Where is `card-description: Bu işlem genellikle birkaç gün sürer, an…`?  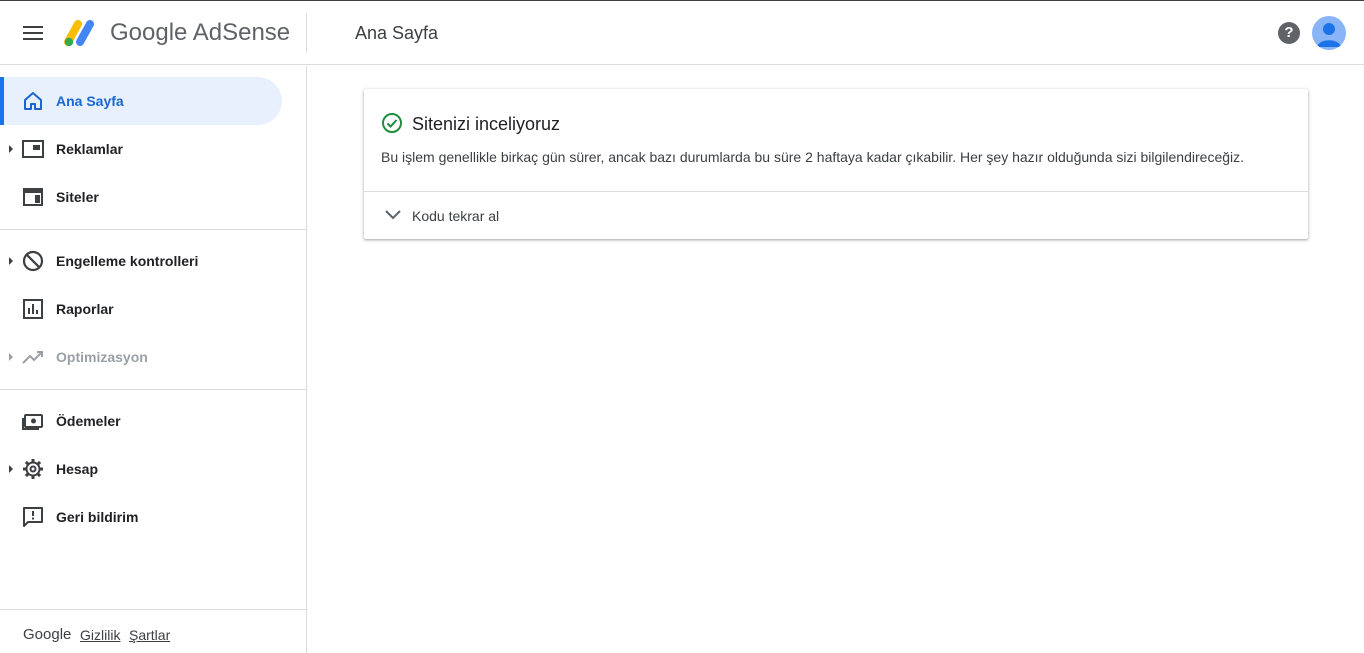
card-description: Bu işlem genellikle birkaç gün sürer, an… is located at coordinates (813, 157).